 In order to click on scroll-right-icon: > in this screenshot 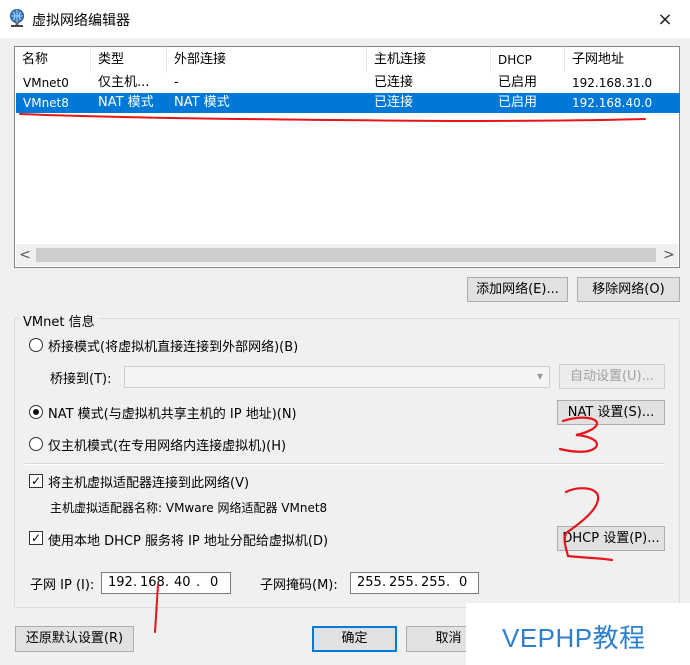, I will do `click(669, 255)`.